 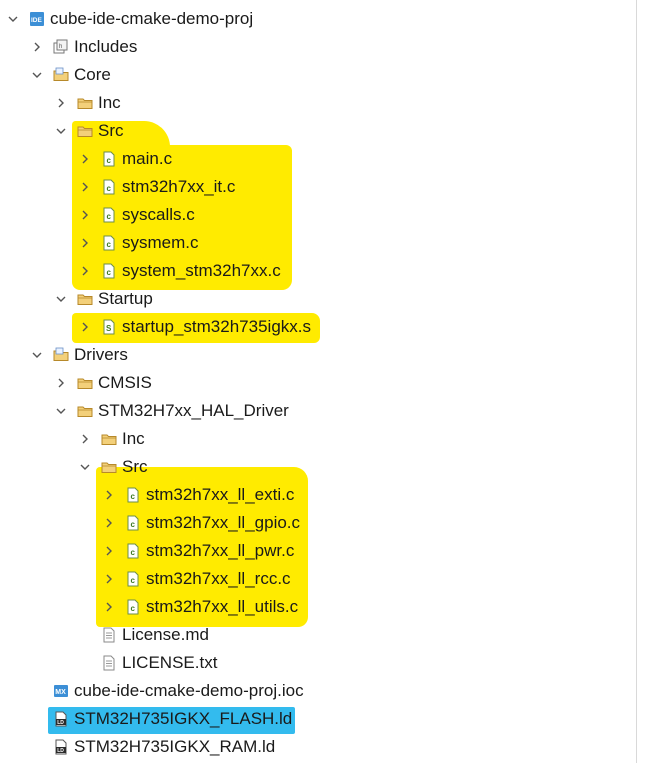 I want to click on tree-item-file: stm32h7xx_ll_exti.c, so click(x=198, y=495).